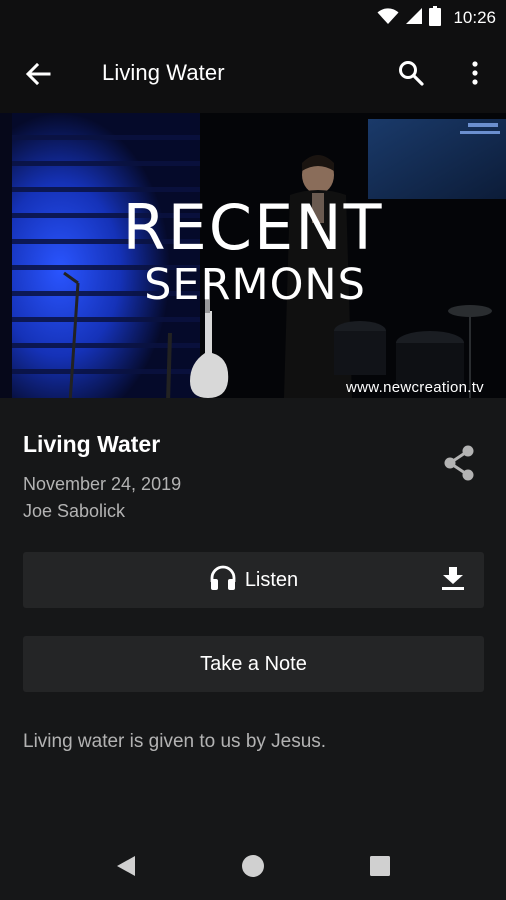 The height and width of the screenshot is (900, 506). I want to click on arrow-left-icon, so click(38, 76).